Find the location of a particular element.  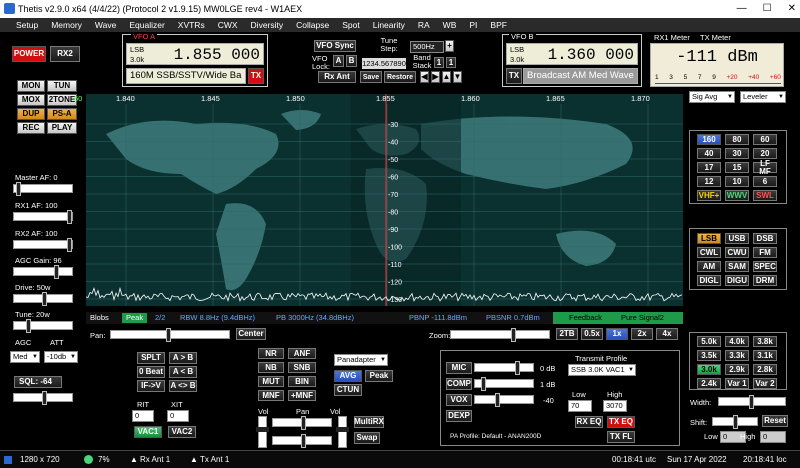

vac2-button: VAC2 is located at coordinates (182, 432).